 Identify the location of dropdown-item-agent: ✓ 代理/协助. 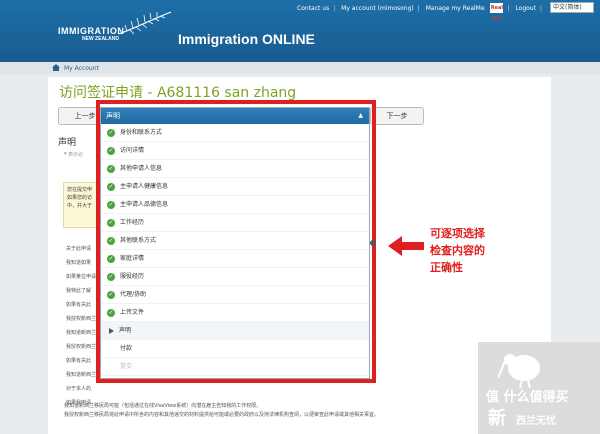
(235, 295).